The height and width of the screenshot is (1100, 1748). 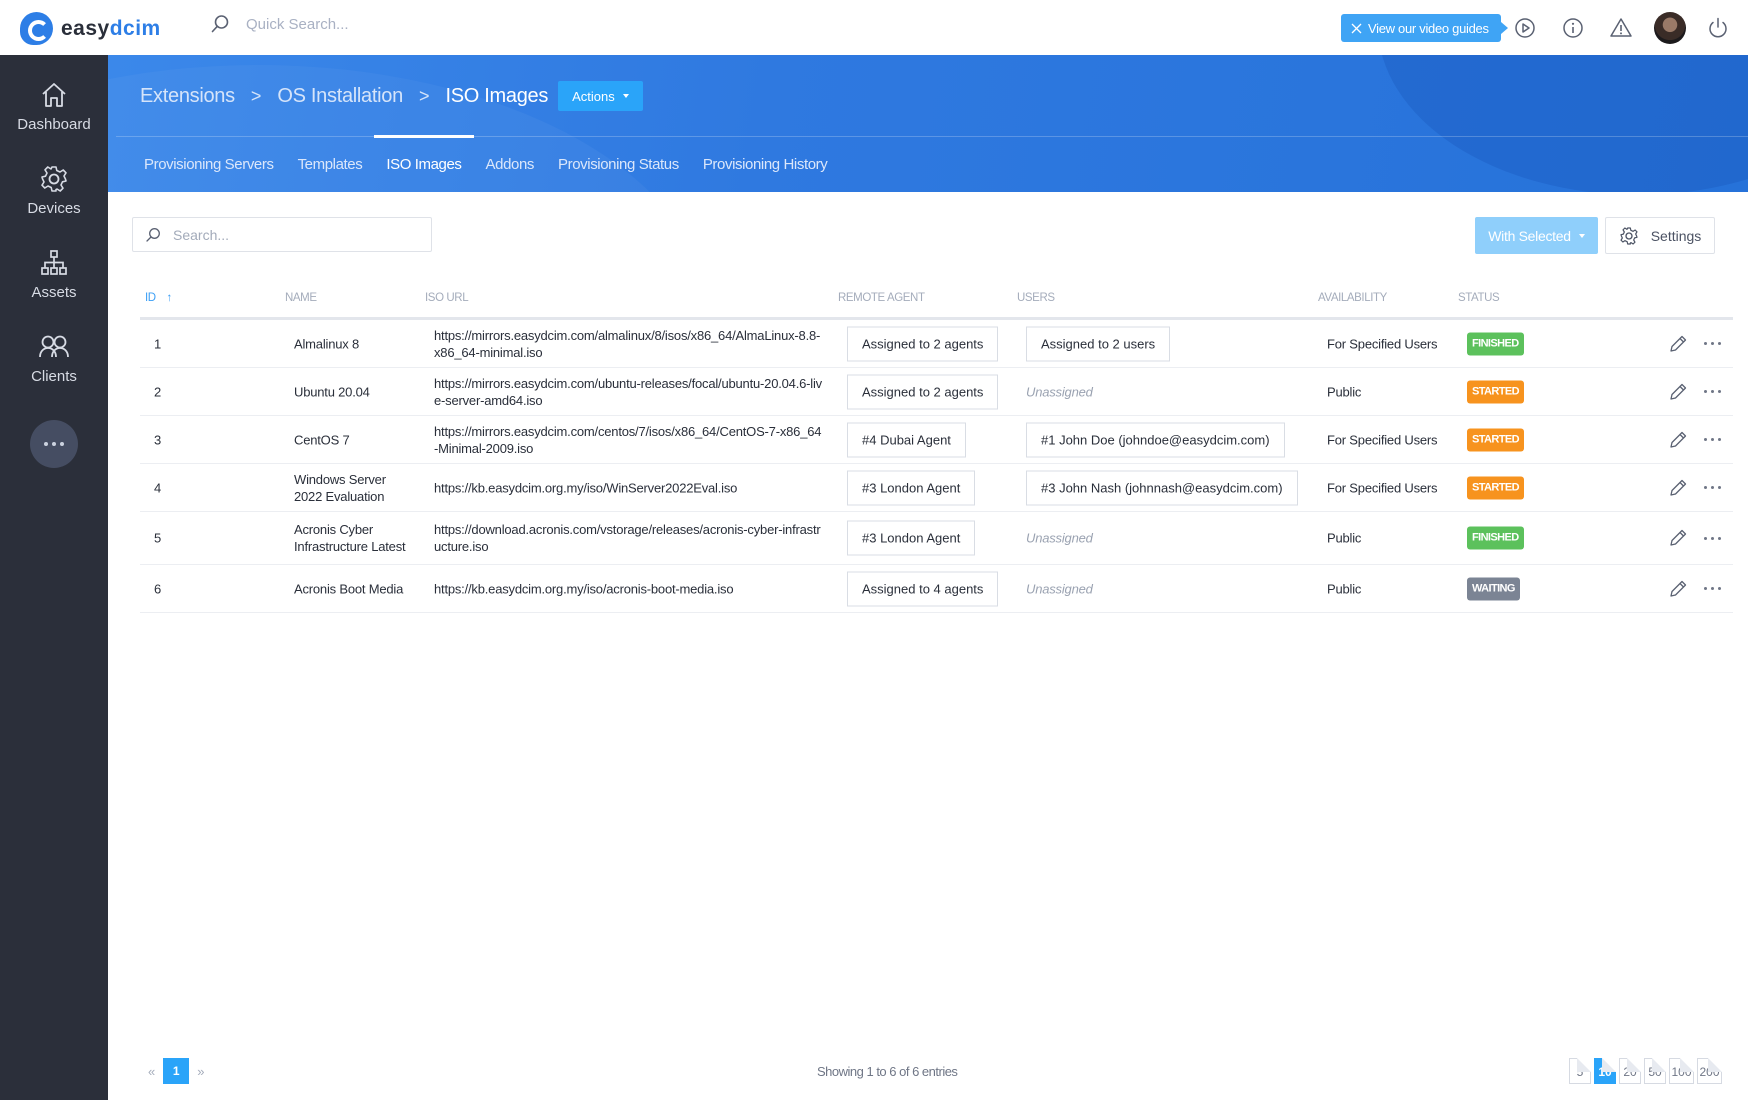 I want to click on column-header-users: USERS, so click(x=1036, y=298).